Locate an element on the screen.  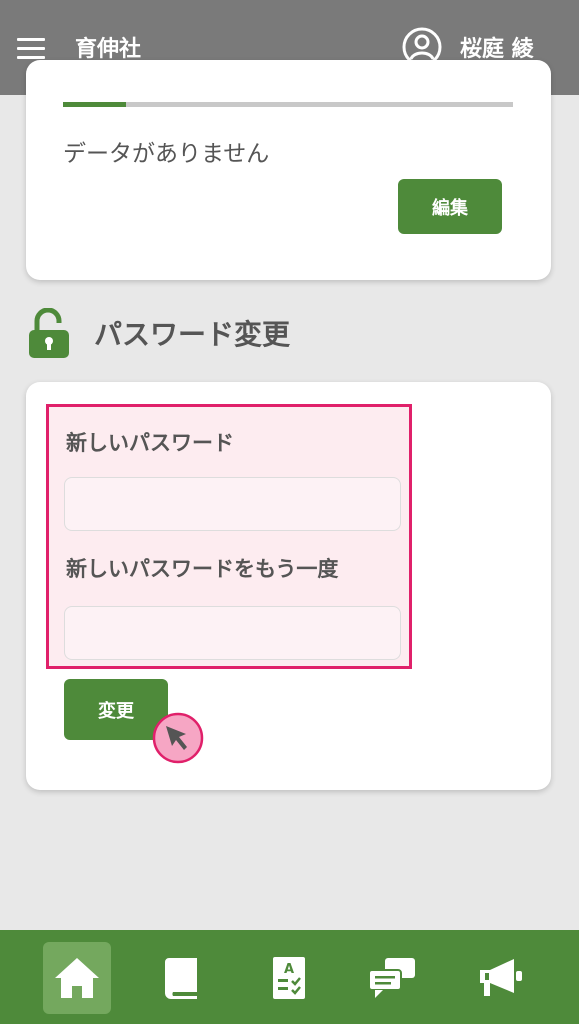
unlock-icon is located at coordinates (49, 333).